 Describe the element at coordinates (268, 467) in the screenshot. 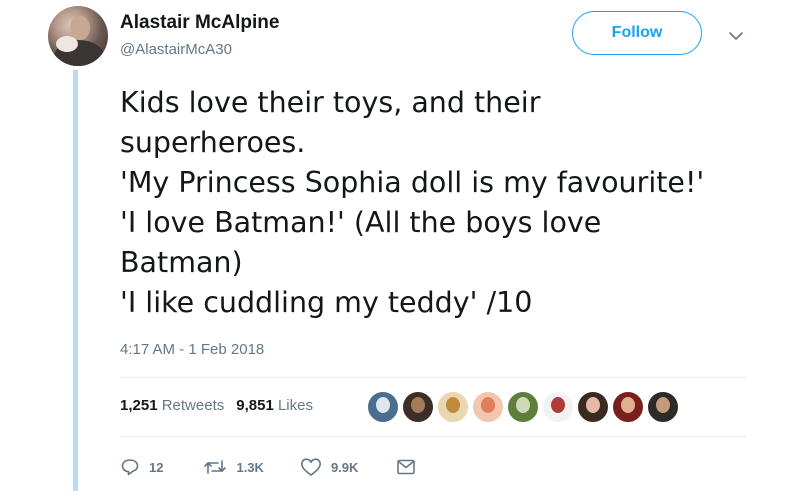

I see `tweet-actions: 12 1.3K 9.9K` at that location.